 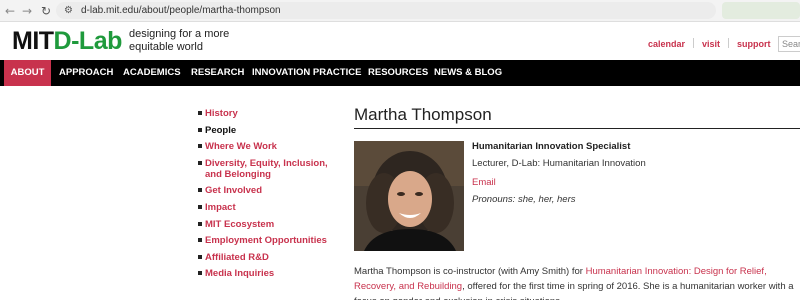 I want to click on sidebar-item-mit-ecosystem: MIT Ecosystem, so click(x=270, y=224).